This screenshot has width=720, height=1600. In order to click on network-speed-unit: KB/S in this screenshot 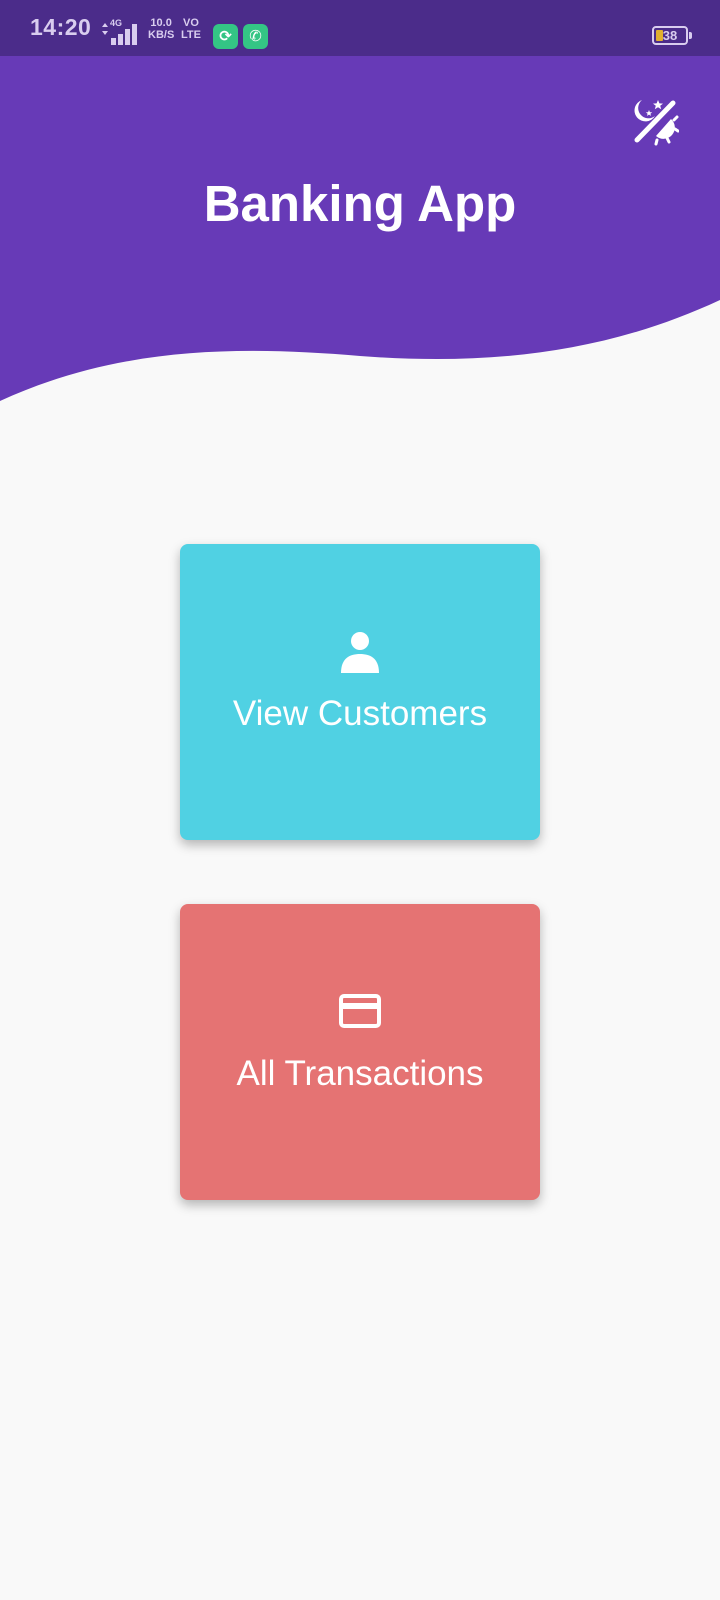, I will do `click(161, 35)`.